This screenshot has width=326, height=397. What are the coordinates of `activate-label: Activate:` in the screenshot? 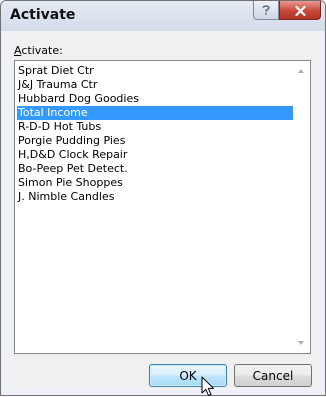 It's located at (38, 50).